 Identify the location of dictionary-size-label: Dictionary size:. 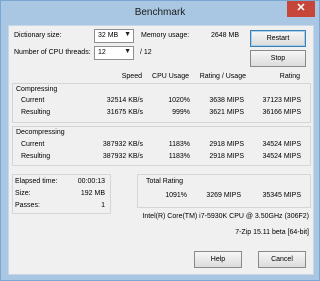
(38, 35).